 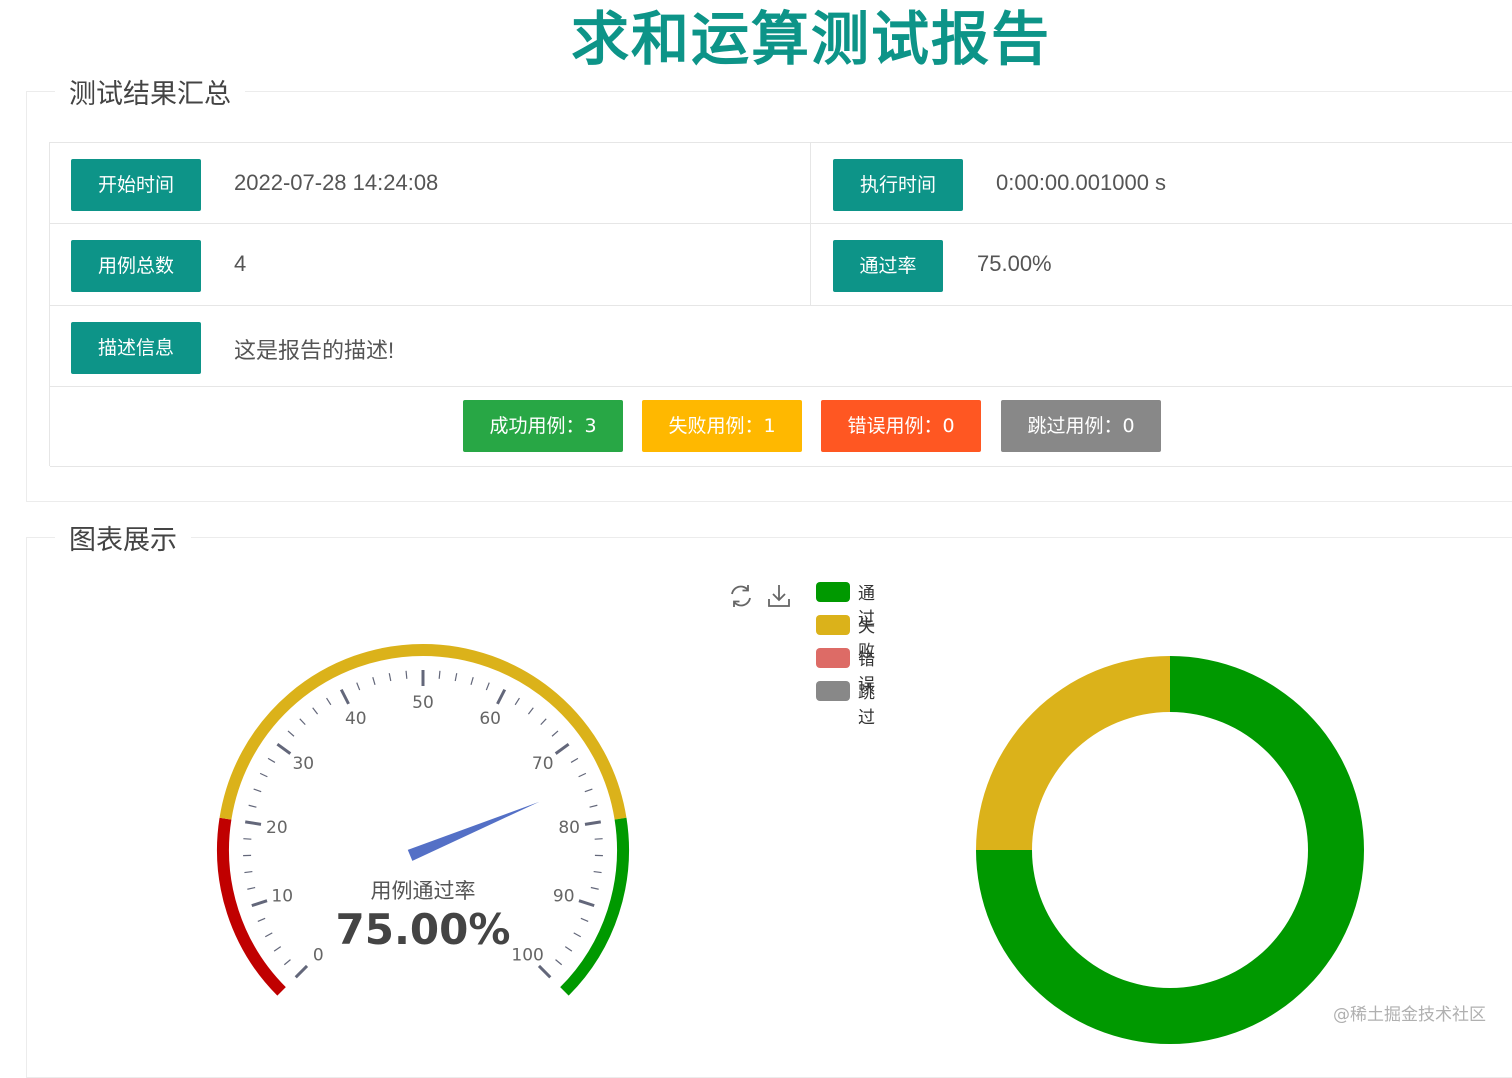 What do you see at coordinates (564, 897) in the screenshot?
I see `gauge-tick-label: 90` at bounding box center [564, 897].